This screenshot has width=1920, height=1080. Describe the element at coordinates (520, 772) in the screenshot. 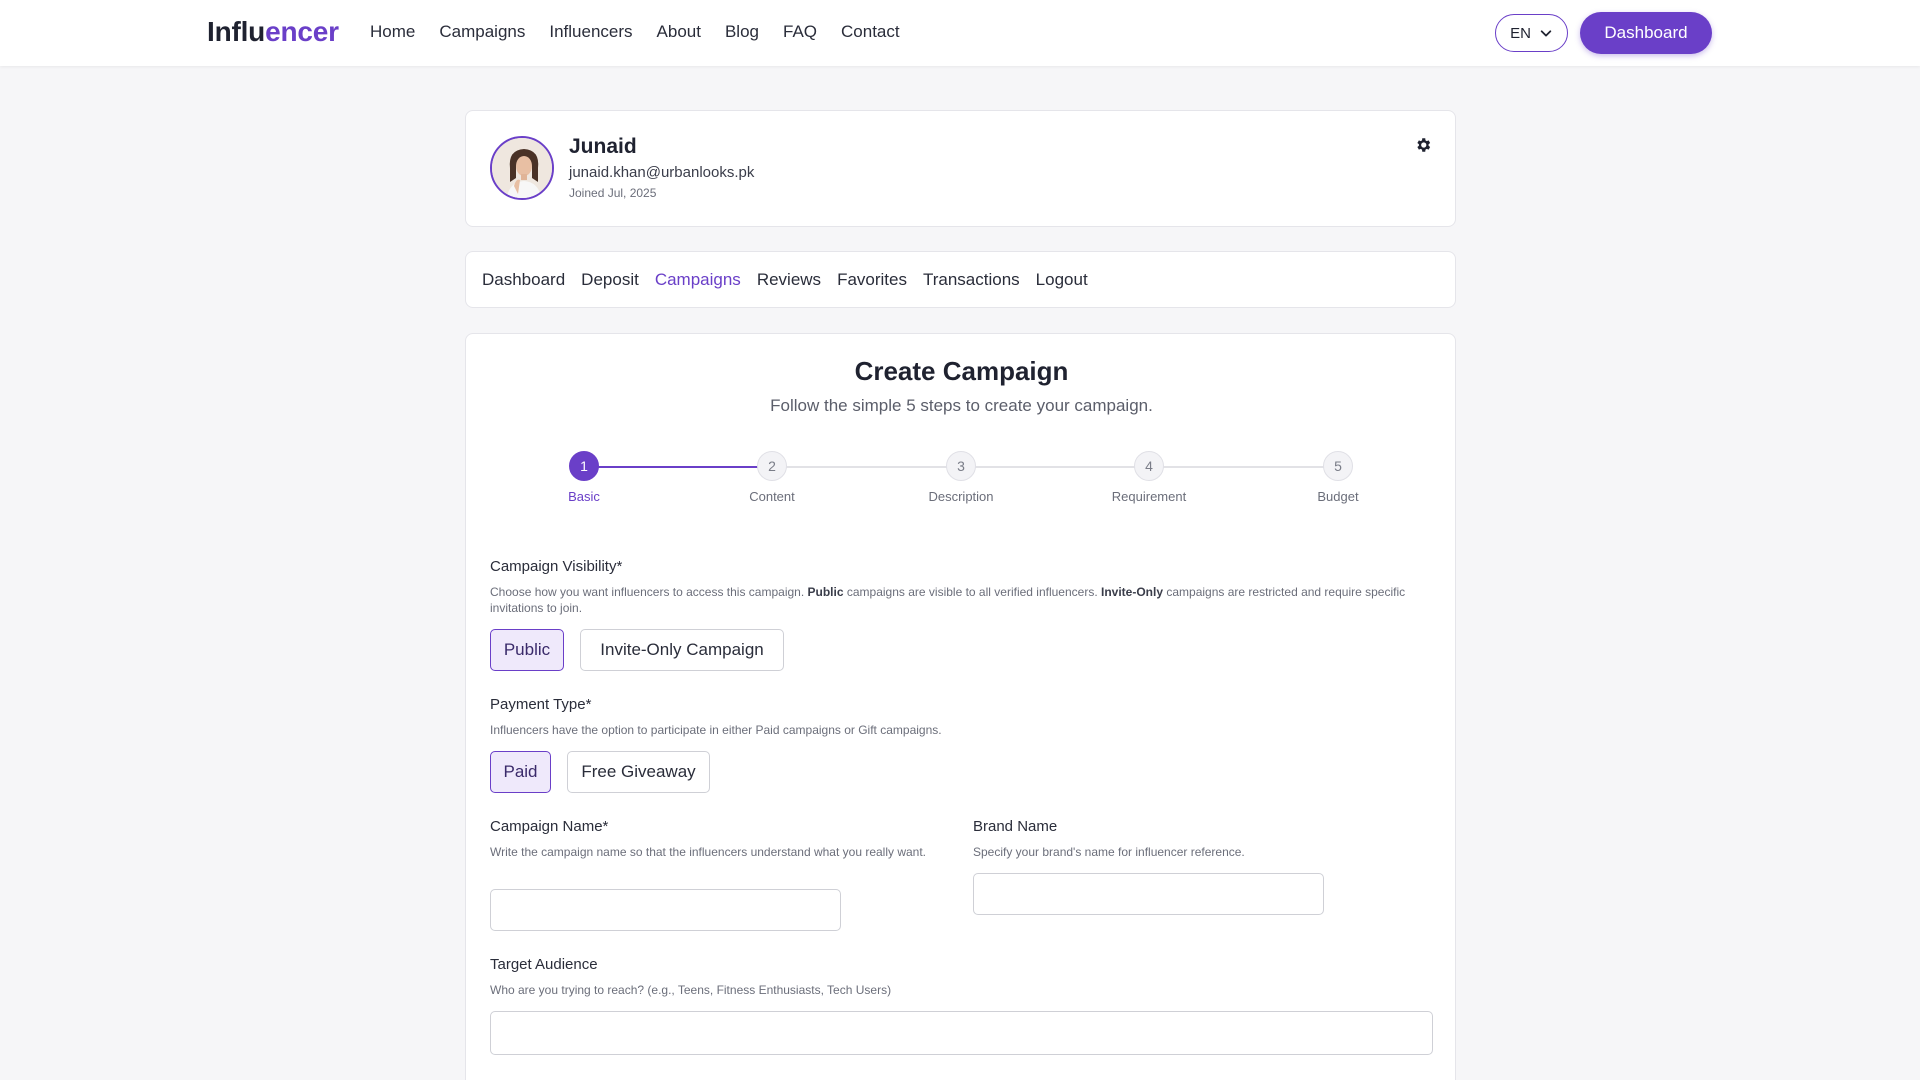

I see `payment-paid-option: Paid` at that location.